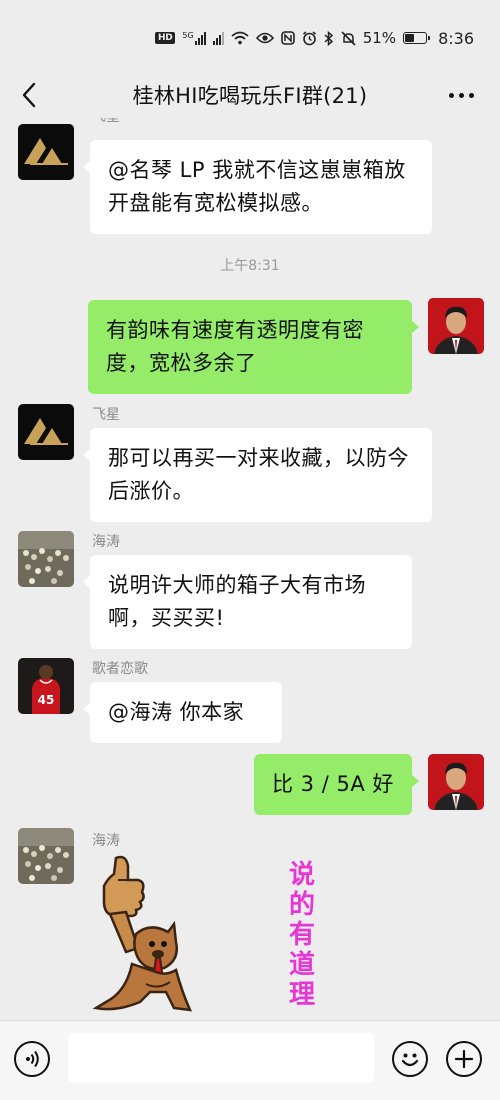 Image resolution: width=500 pixels, height=1100 pixels. Describe the element at coordinates (257, 187) in the screenshot. I see `message-bubble: @名琴 LP 我就不信这崽崽箱放开盘能有宽松模拟感。` at that location.